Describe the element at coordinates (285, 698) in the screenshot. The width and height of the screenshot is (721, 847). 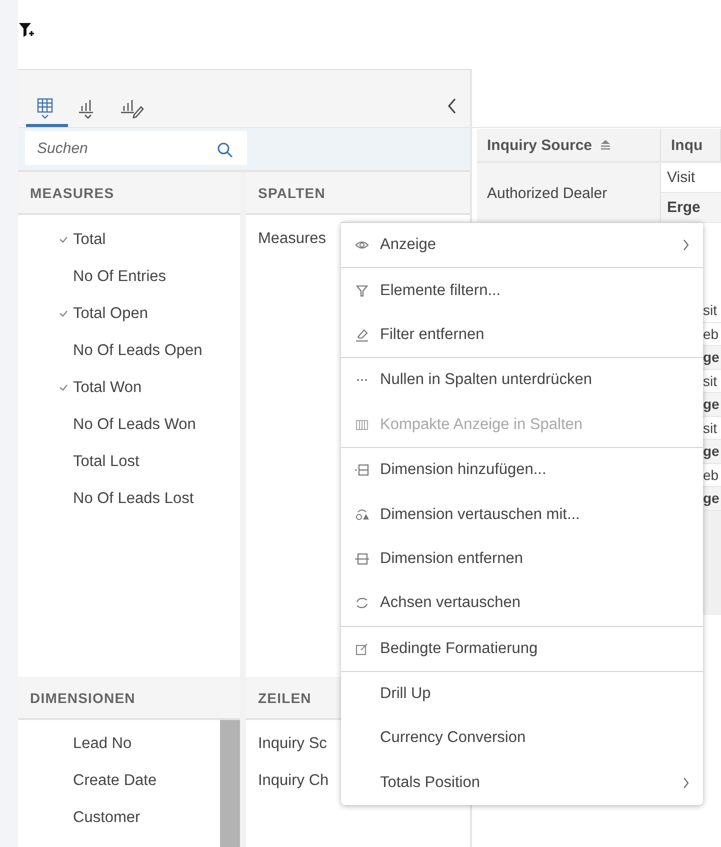
I see `section-header: ZEILEN` at that location.